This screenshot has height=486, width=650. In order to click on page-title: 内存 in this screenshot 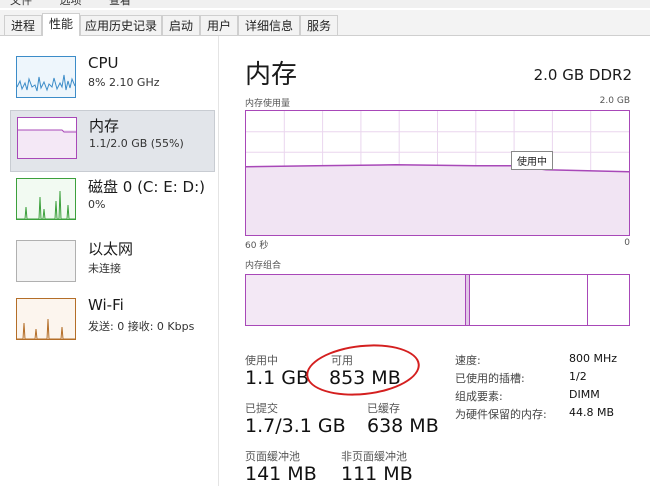, I will do `click(271, 75)`.